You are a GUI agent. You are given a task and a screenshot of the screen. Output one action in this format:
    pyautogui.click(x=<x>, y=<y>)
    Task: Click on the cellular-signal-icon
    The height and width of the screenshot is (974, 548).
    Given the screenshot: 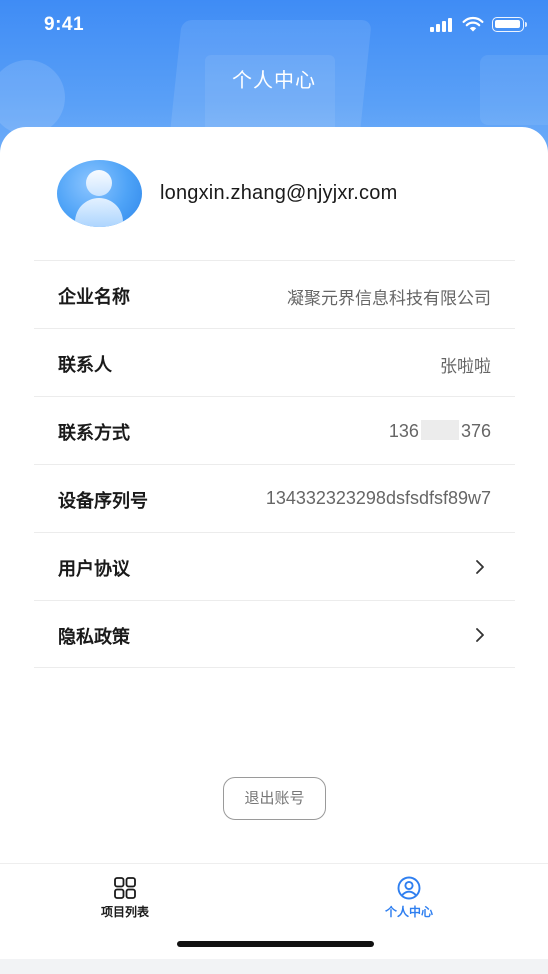 What is the action you would take?
    pyautogui.click(x=442, y=24)
    